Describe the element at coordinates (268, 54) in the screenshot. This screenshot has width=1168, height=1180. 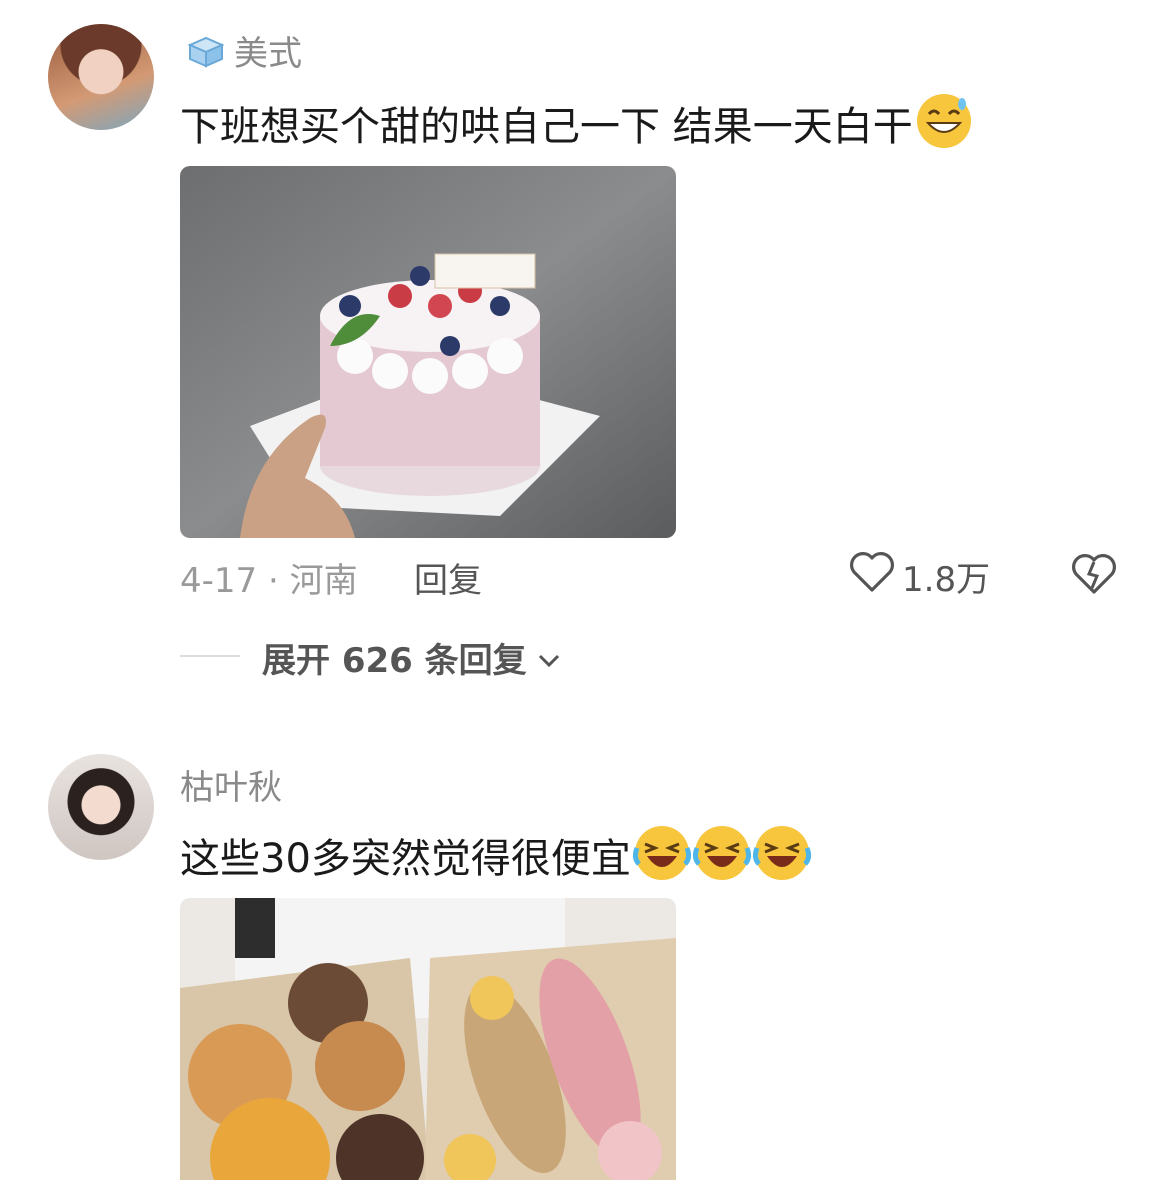
I see `username-text: 美式` at that location.